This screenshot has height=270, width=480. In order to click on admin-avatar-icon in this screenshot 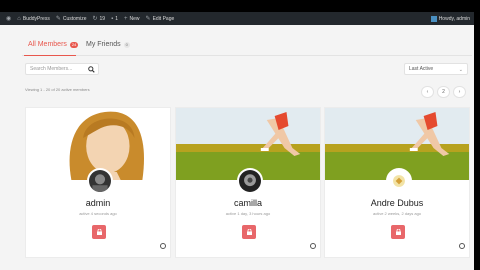, I will do `click(433, 18)`.